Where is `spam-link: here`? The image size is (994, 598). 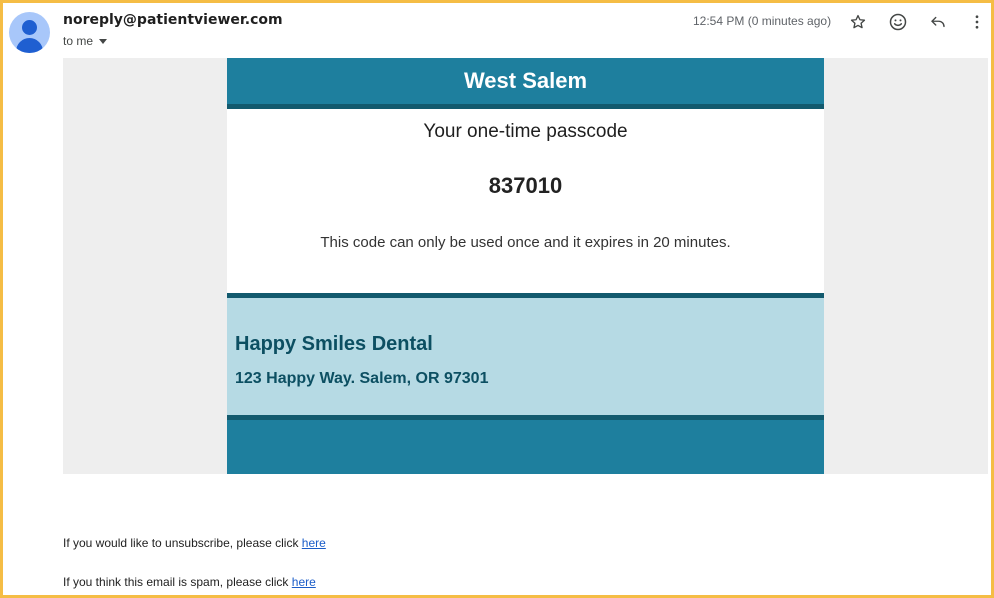
spam-link: here is located at coordinates (304, 582).